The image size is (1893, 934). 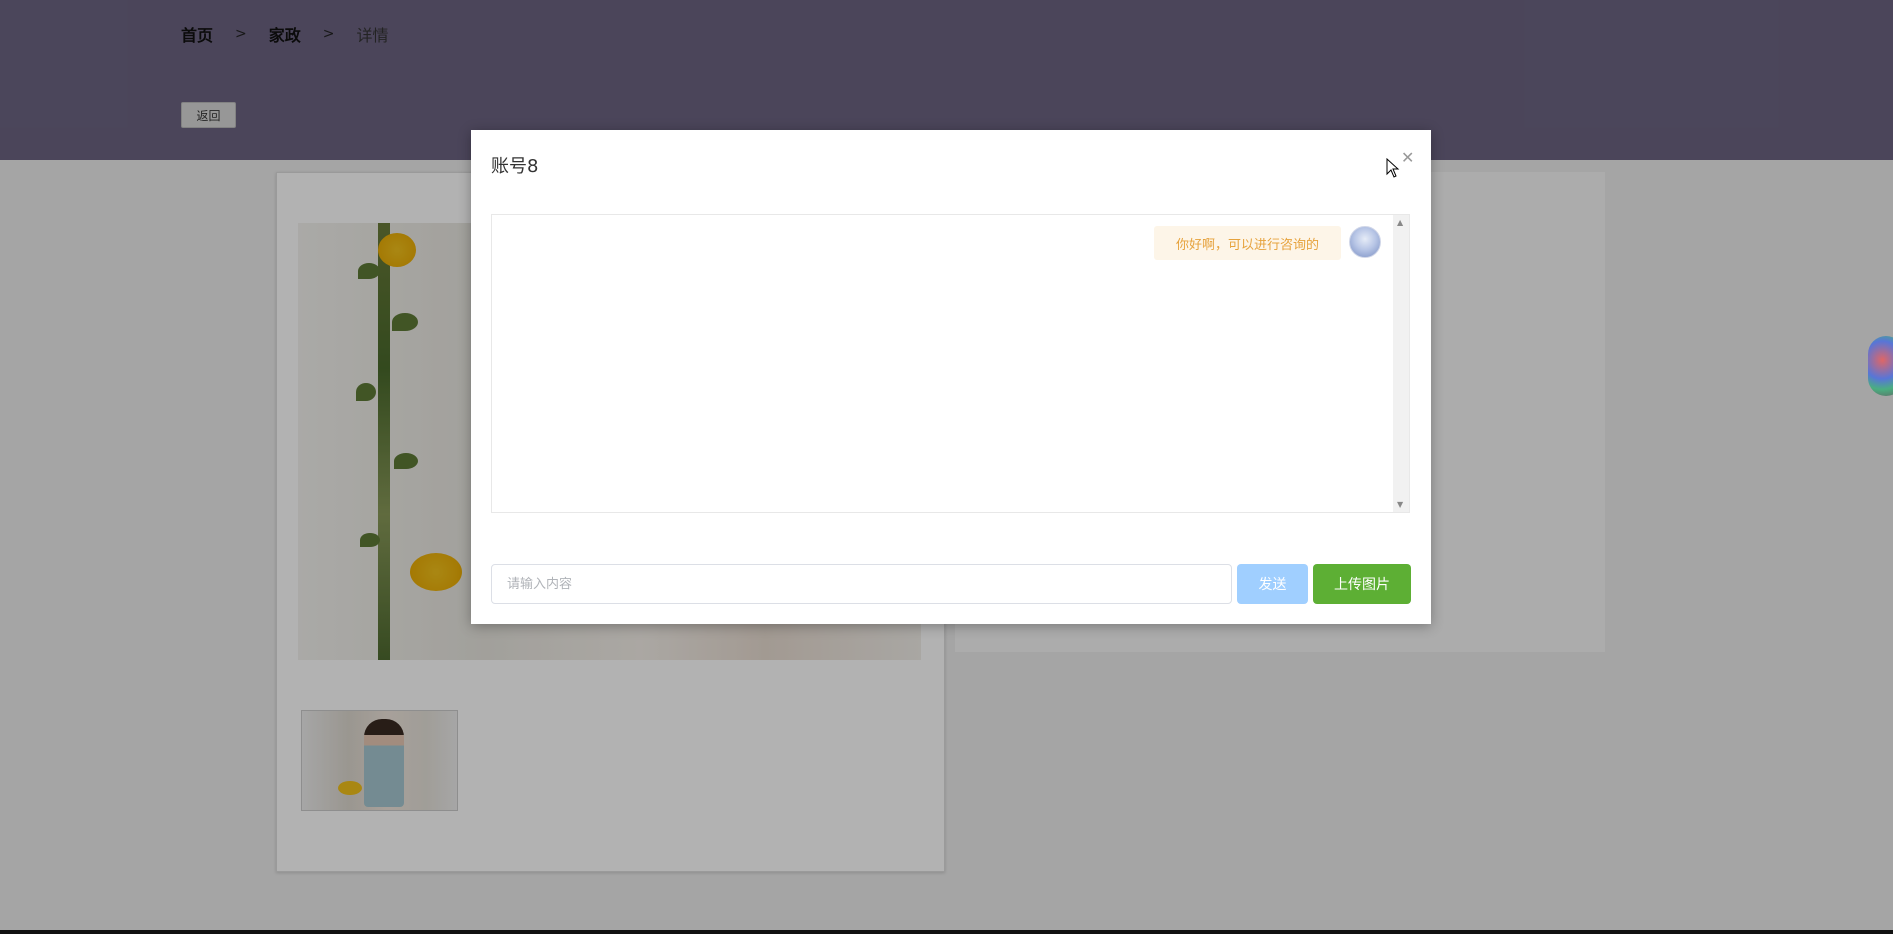 I want to click on bottom-border, so click(x=946, y=932).